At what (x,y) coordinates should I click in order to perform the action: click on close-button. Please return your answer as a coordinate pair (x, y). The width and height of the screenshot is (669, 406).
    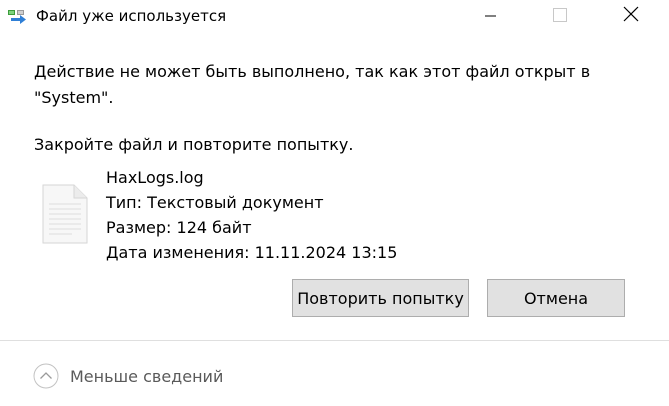
    Looking at the image, I should click on (631, 16).